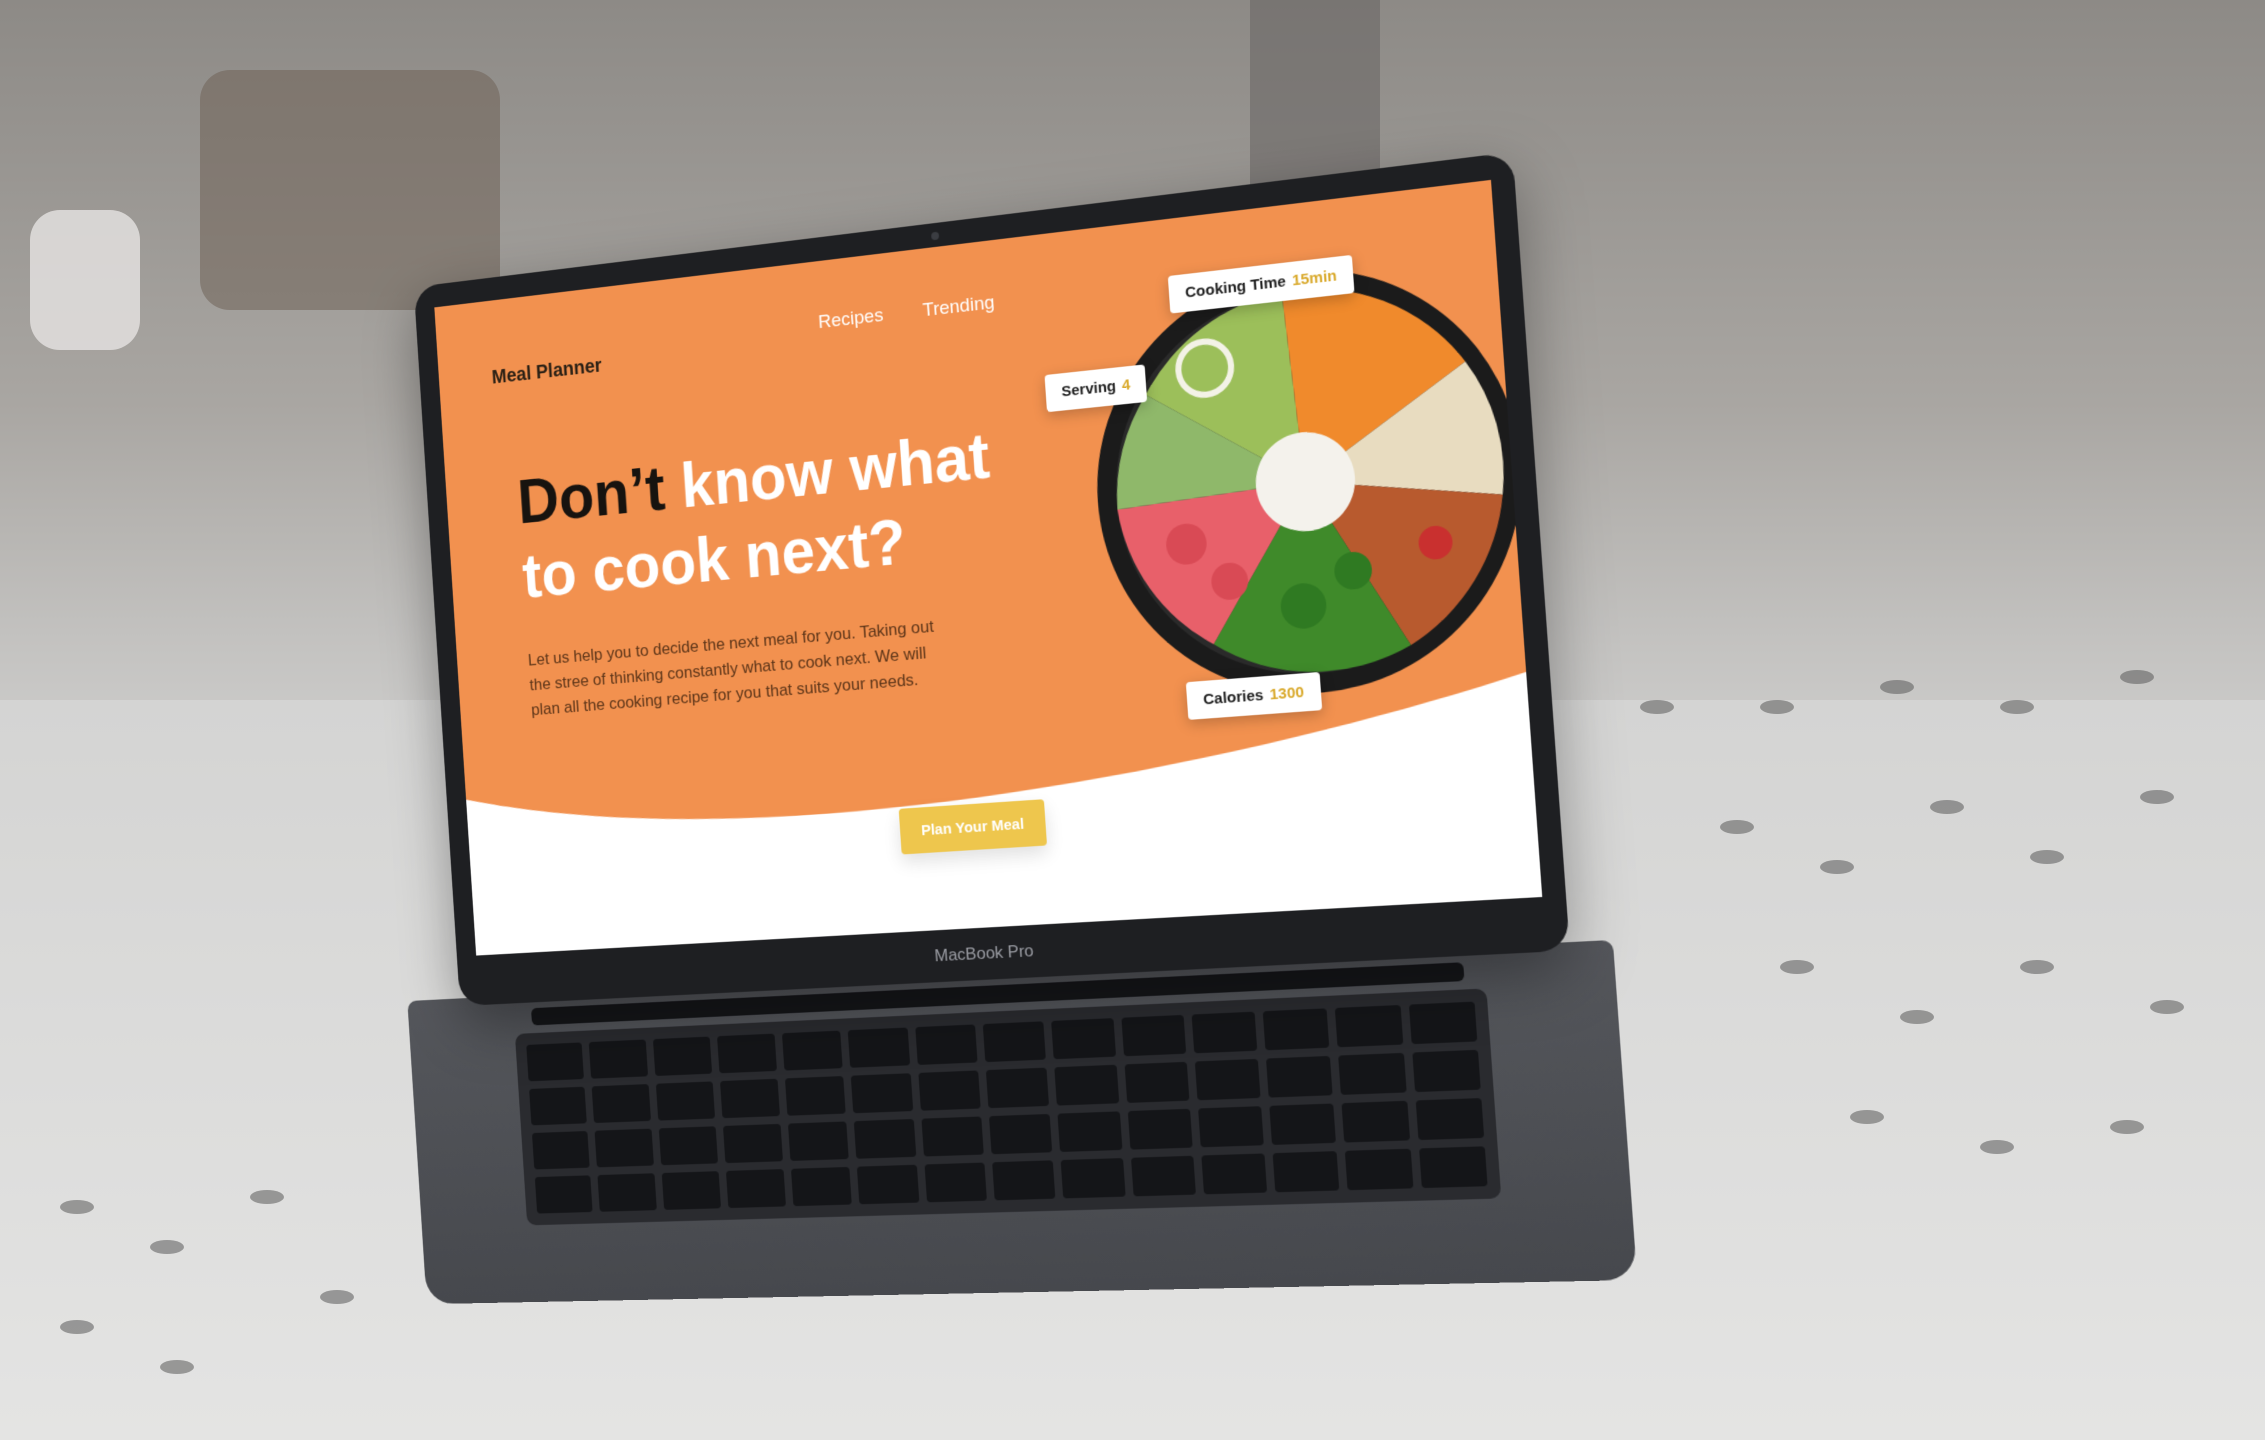 Image resolution: width=2265 pixels, height=1440 pixels. I want to click on camera-icon, so click(935, 236).